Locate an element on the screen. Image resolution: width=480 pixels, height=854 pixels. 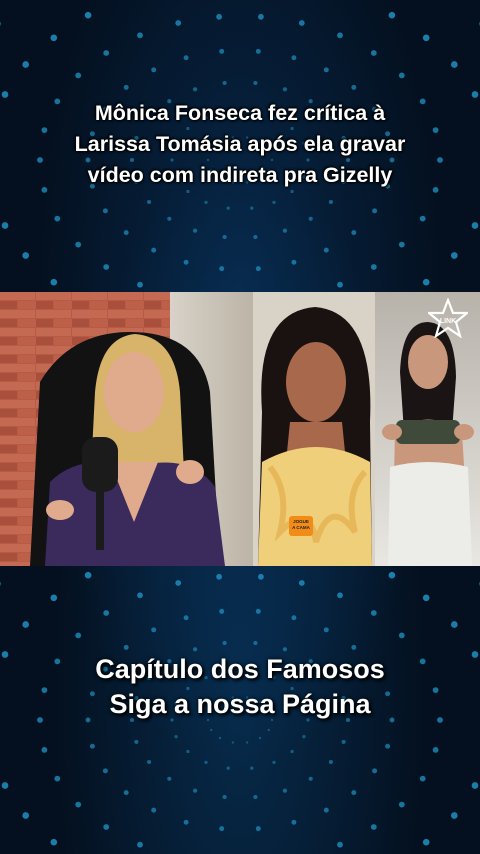
jogue-a-cama-badge: JOGUE A CAMA is located at coordinates (301, 526).